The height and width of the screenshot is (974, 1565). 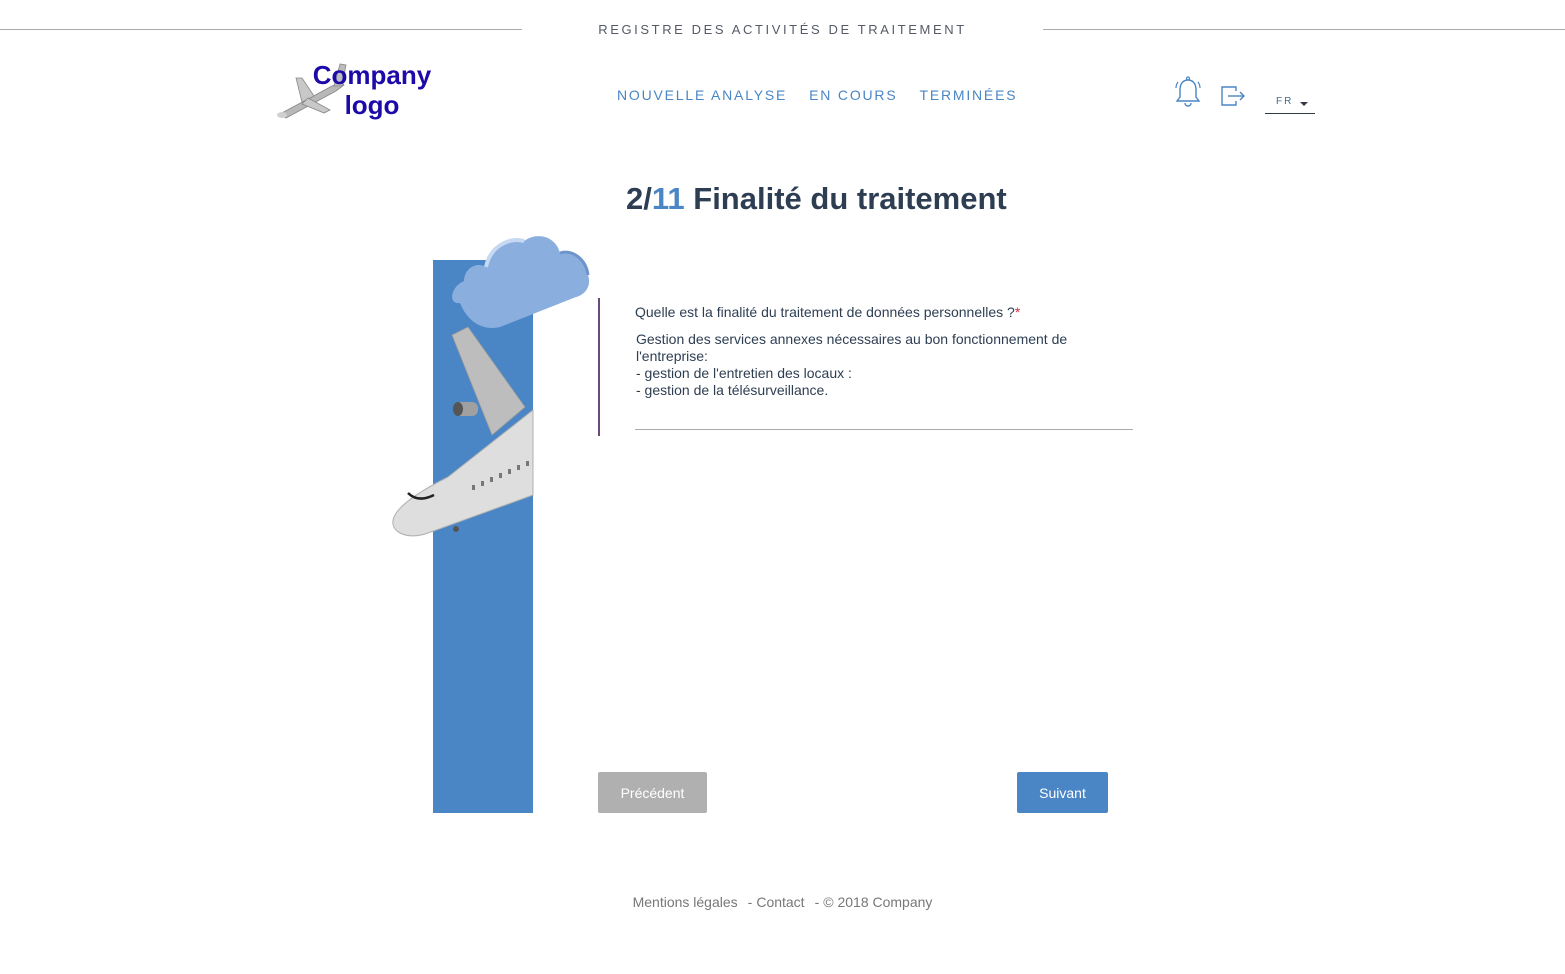 I want to click on logo-text: Company logo, so click(x=372, y=90).